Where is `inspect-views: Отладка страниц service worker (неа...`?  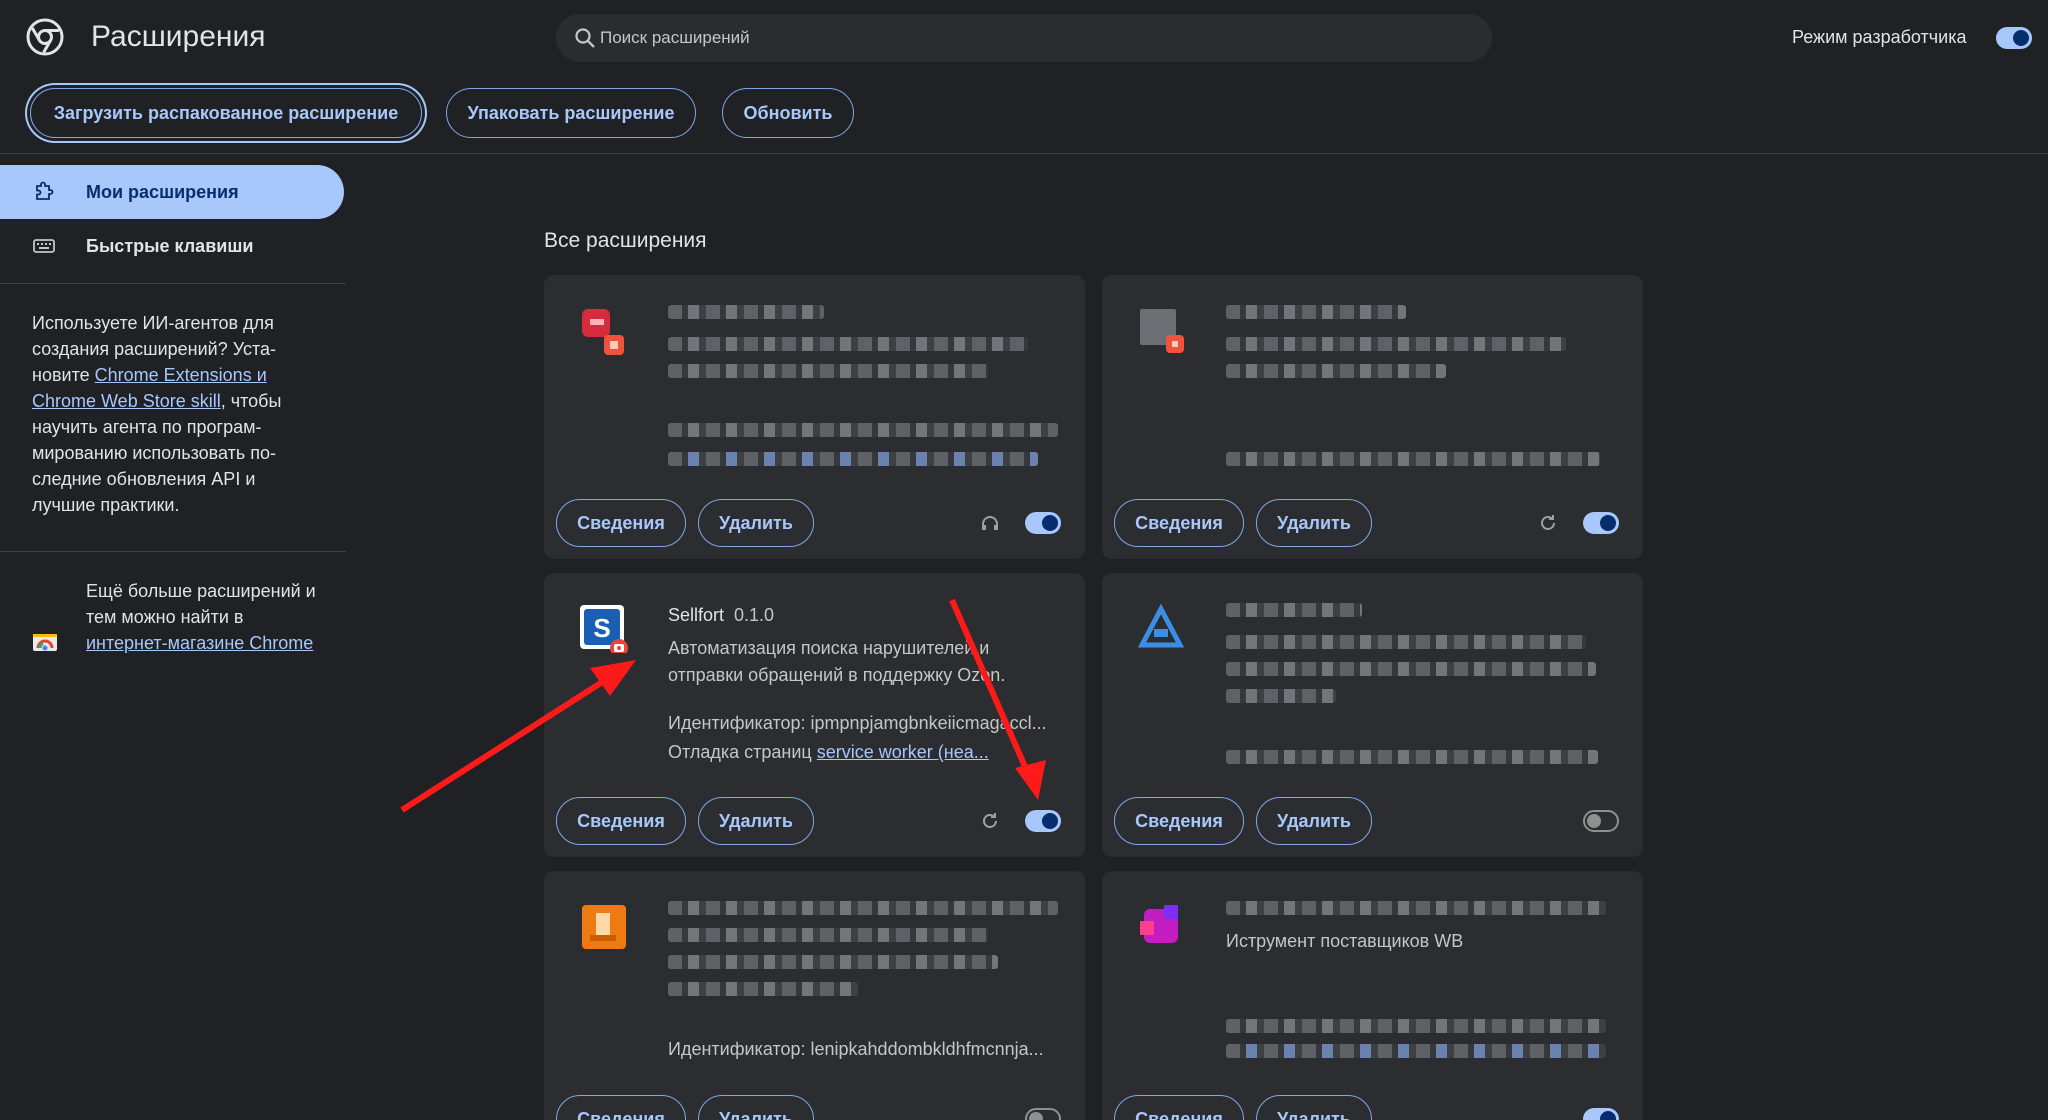
inspect-views: Отладка страниц service worker (неа... is located at coordinates (828, 752).